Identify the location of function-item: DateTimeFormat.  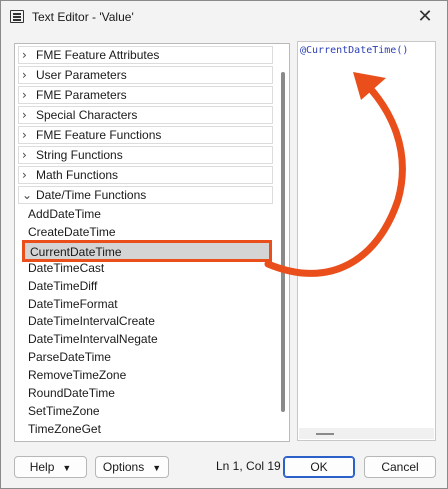
(73, 304).